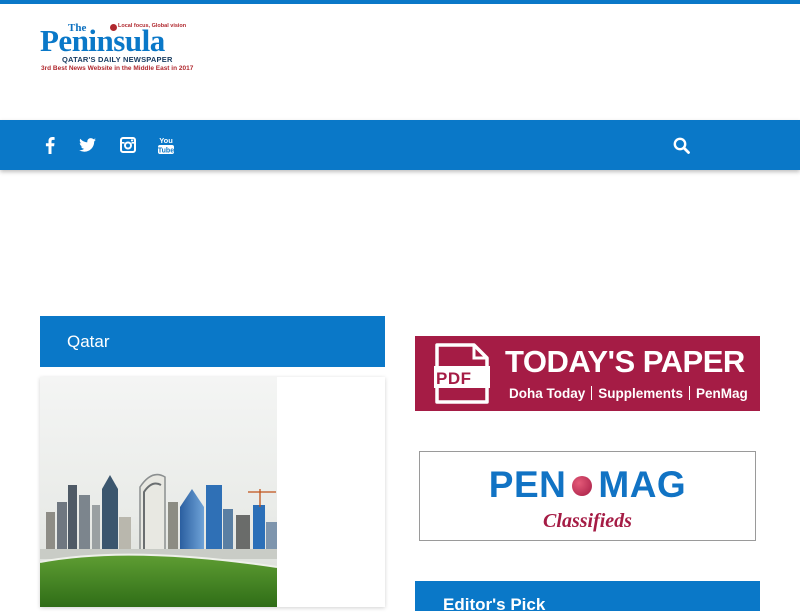 The image size is (800, 615). Describe the element at coordinates (722, 393) in the screenshot. I see `link-penmag: PenMag` at that location.